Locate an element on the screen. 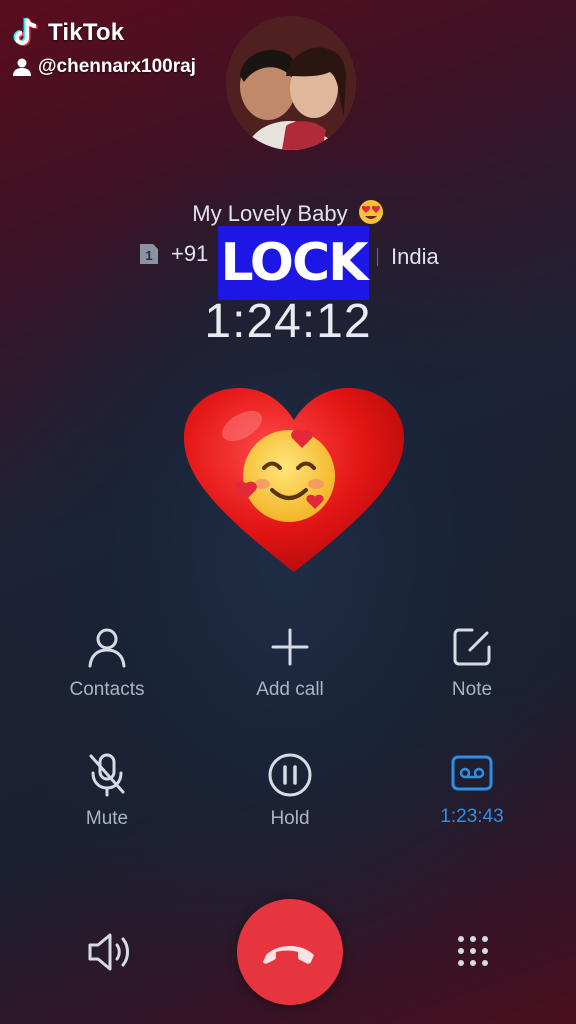  mute-button: Mute is located at coordinates (107, 791).